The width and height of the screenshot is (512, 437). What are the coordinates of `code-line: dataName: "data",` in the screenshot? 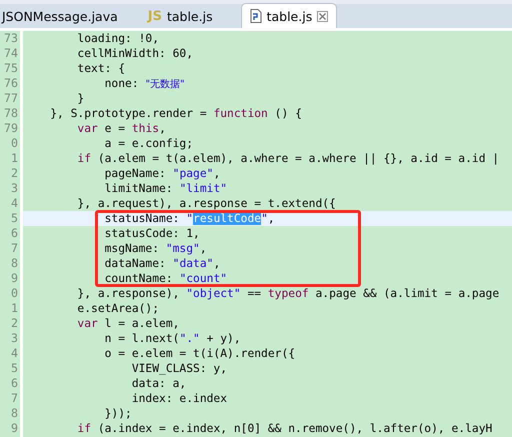 It's located at (163, 263).